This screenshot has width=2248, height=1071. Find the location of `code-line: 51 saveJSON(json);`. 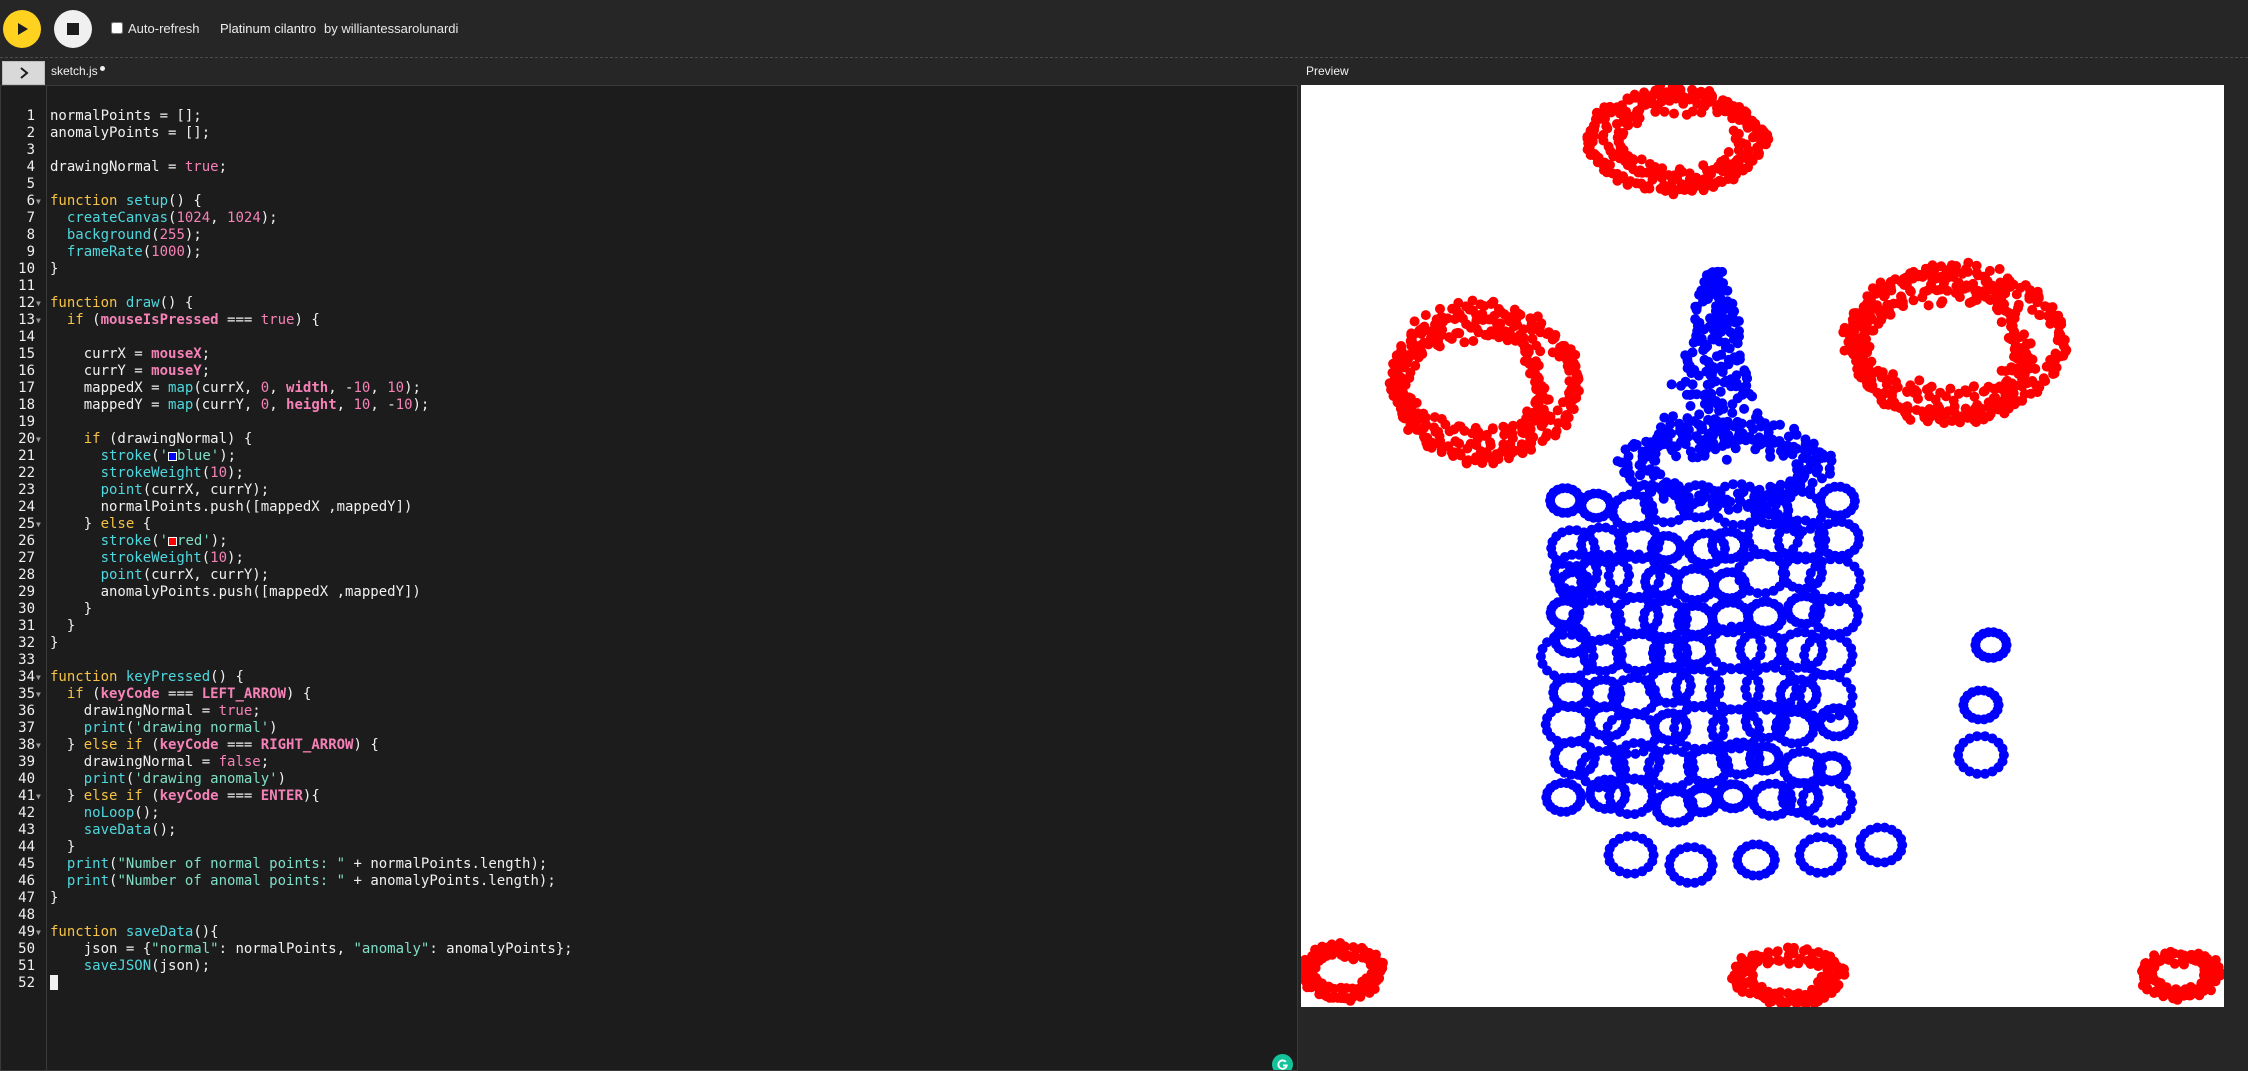

code-line: 51 saveJSON(json); is located at coordinates (649, 966).